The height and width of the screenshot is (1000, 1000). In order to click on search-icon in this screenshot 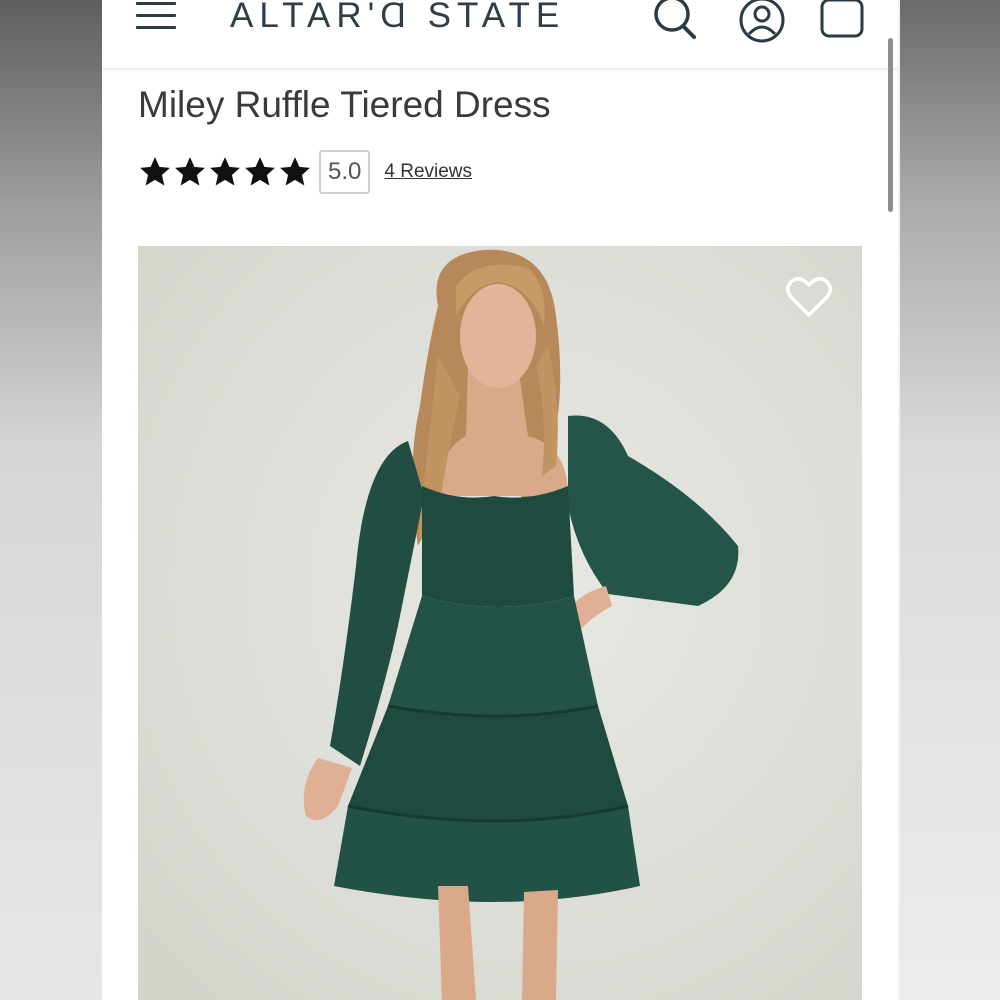, I will do `click(675, 24)`.